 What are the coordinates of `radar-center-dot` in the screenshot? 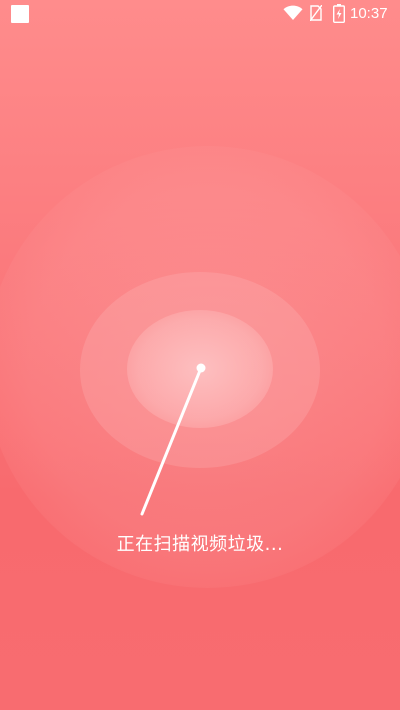 It's located at (201, 368).